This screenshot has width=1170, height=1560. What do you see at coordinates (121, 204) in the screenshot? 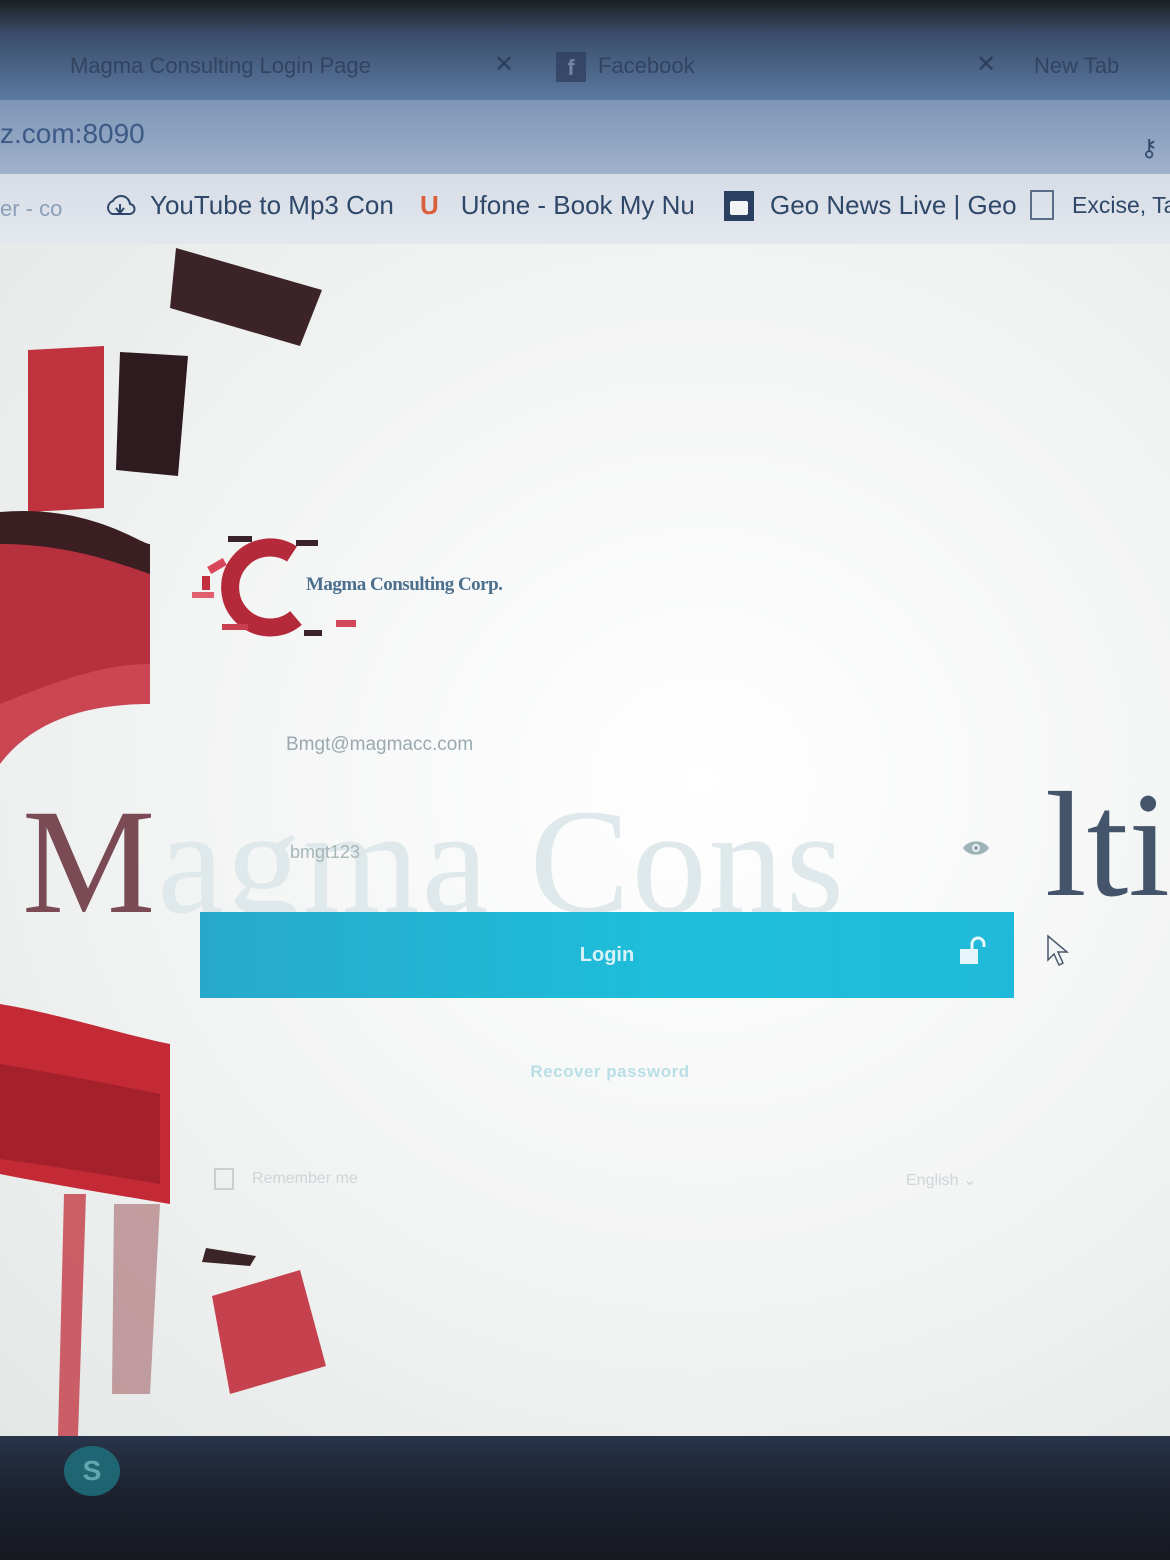
I see `upload-cloud-icon` at bounding box center [121, 204].